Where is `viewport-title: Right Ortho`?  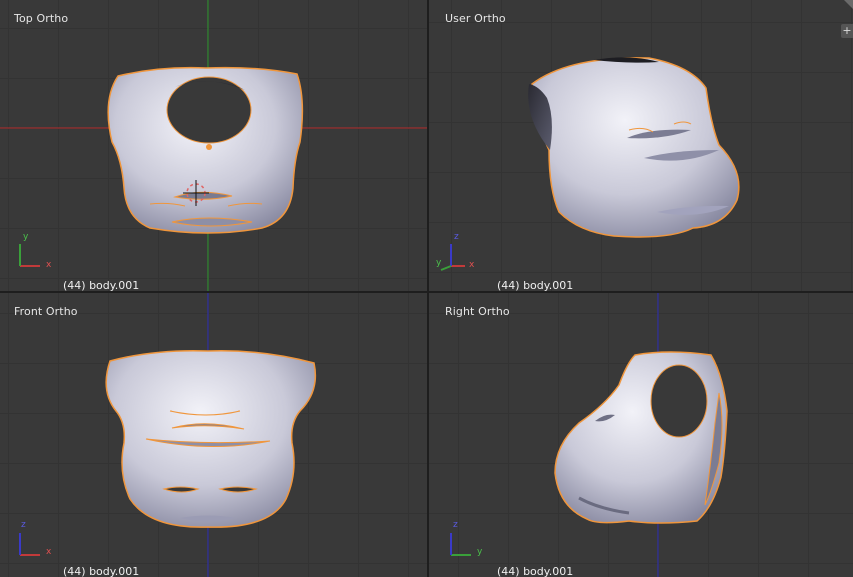 viewport-title: Right Ortho is located at coordinates (477, 311).